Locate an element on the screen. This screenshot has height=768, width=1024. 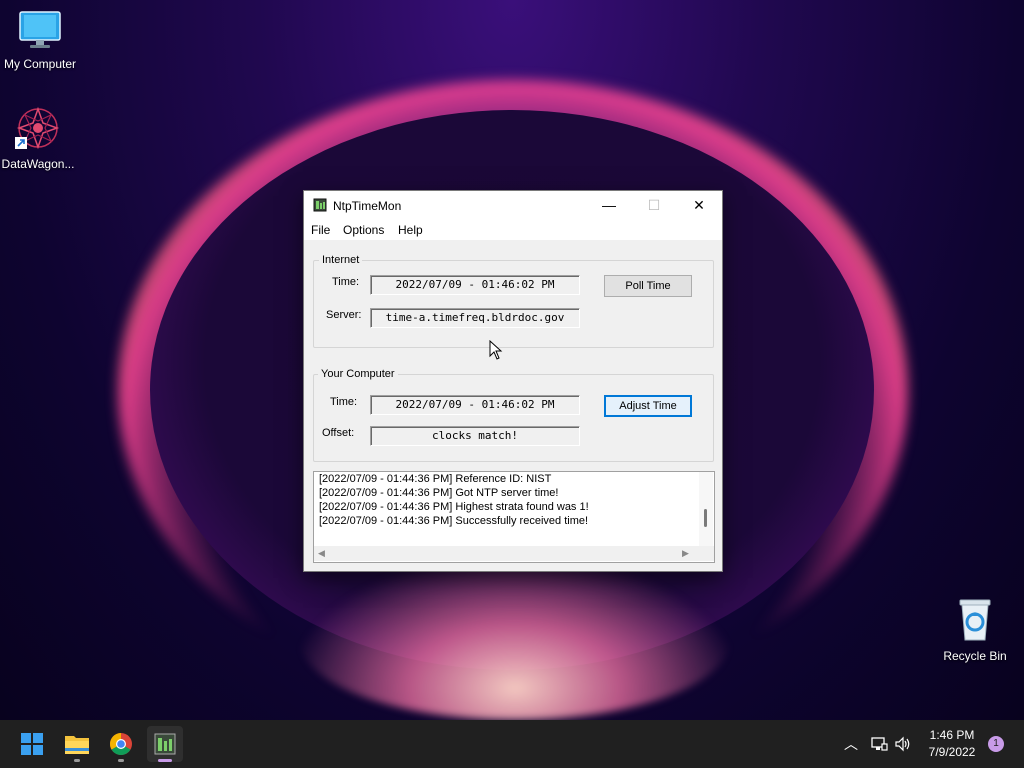
internet-time-field: 2022/07/09 - 01:46:02 PM is located at coordinates (475, 285).